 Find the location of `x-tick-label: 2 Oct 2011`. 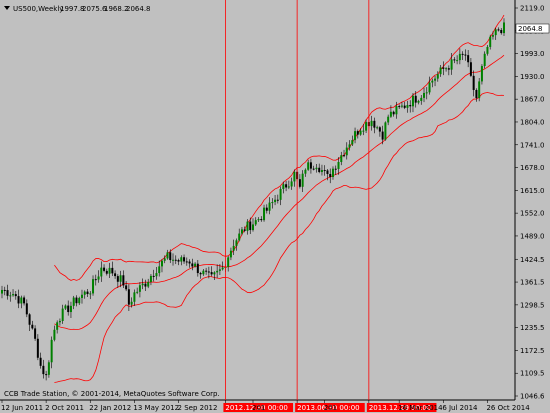

x-tick-label: 2 Oct 2011 is located at coordinates (64, 408).